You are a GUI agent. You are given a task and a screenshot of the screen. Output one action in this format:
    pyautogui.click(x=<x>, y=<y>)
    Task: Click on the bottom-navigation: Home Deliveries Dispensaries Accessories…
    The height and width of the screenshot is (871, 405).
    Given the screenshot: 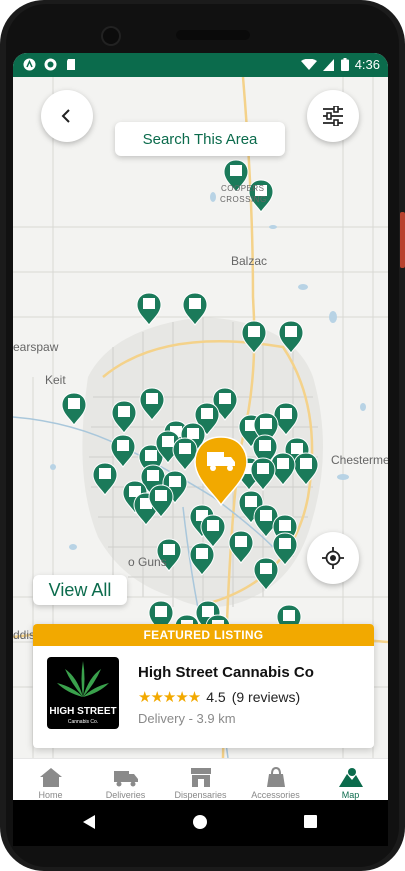 What is the action you would take?
    pyautogui.click(x=200, y=779)
    